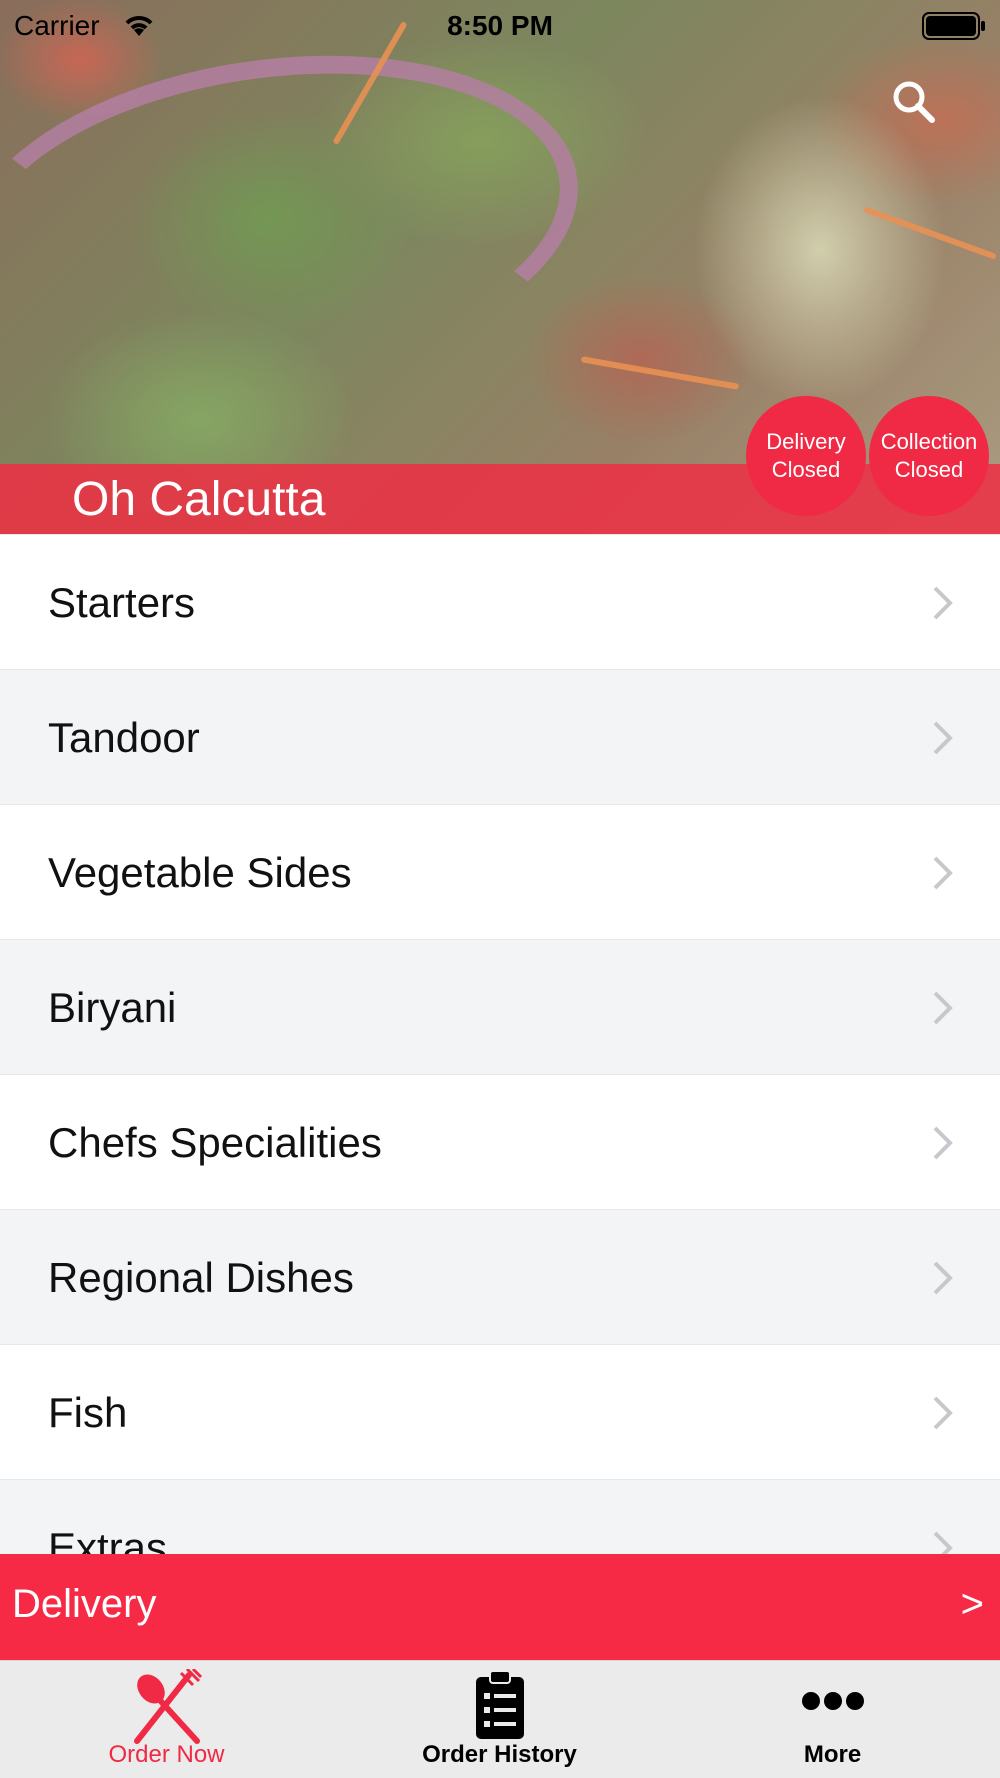  What do you see at coordinates (833, 1703) in the screenshot?
I see `more-dots-icon` at bounding box center [833, 1703].